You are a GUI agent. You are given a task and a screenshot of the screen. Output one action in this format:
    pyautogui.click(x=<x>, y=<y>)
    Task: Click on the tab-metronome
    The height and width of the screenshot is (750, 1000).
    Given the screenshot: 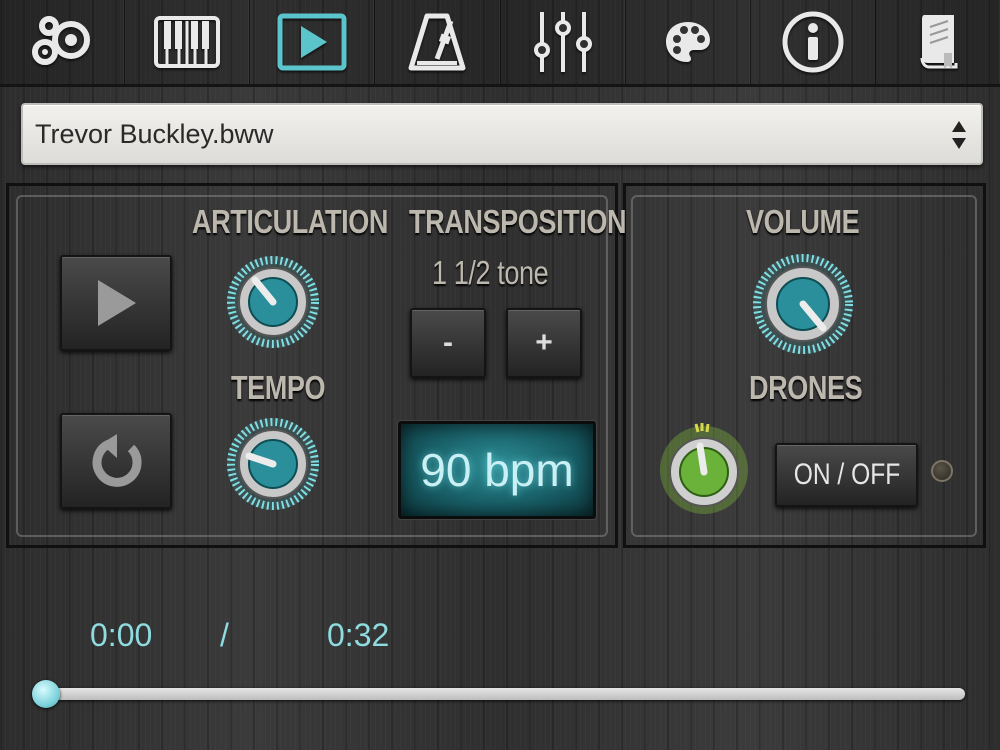 What is the action you would take?
    pyautogui.click(x=438, y=42)
    